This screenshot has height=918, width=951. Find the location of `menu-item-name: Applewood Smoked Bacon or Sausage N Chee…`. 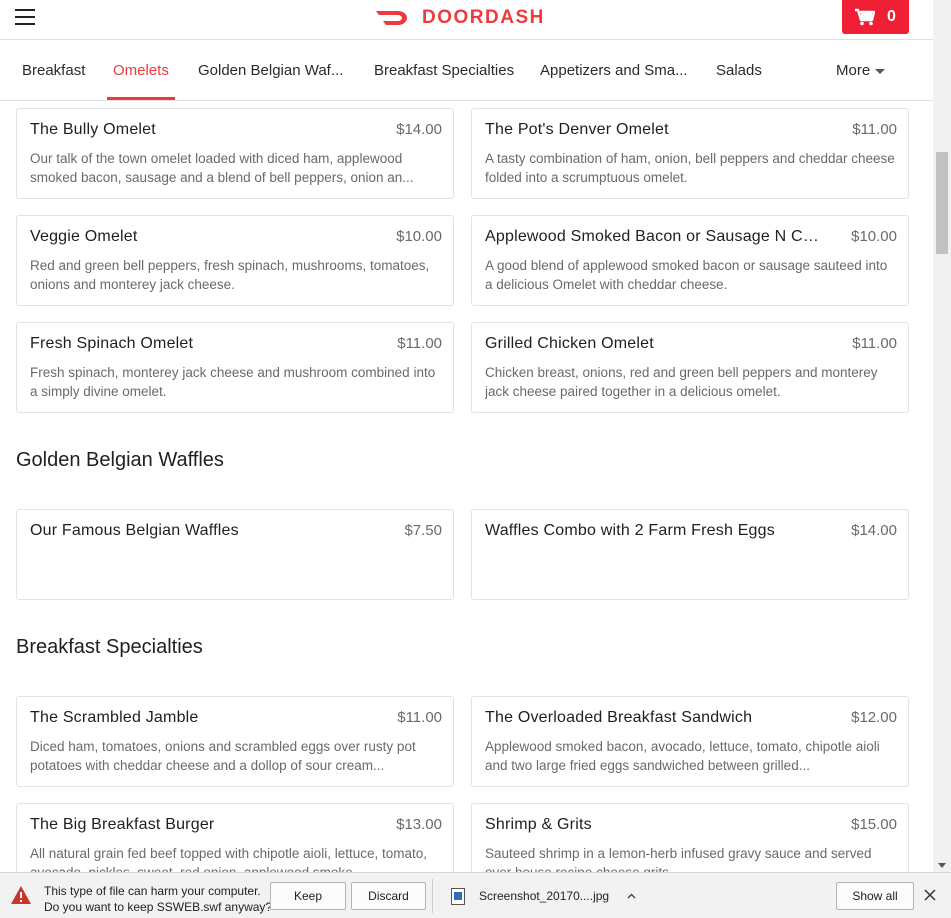

menu-item-name: Applewood Smoked Bacon or Sausage N Chee… is located at coordinates (655, 236).